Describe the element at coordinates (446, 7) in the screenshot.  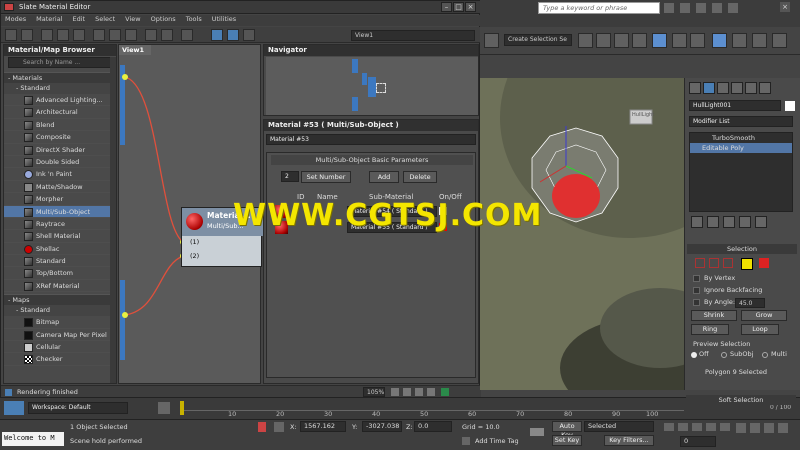
I see `minimize-icon: –` at that location.